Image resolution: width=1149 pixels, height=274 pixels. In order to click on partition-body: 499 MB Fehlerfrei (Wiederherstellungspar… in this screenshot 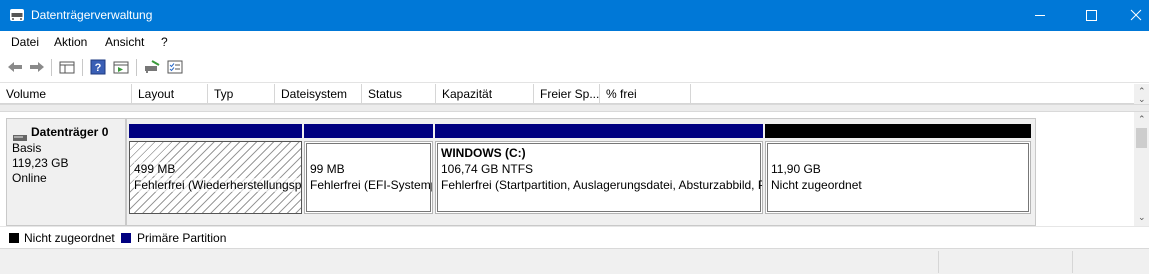, I will do `click(215, 177)`.